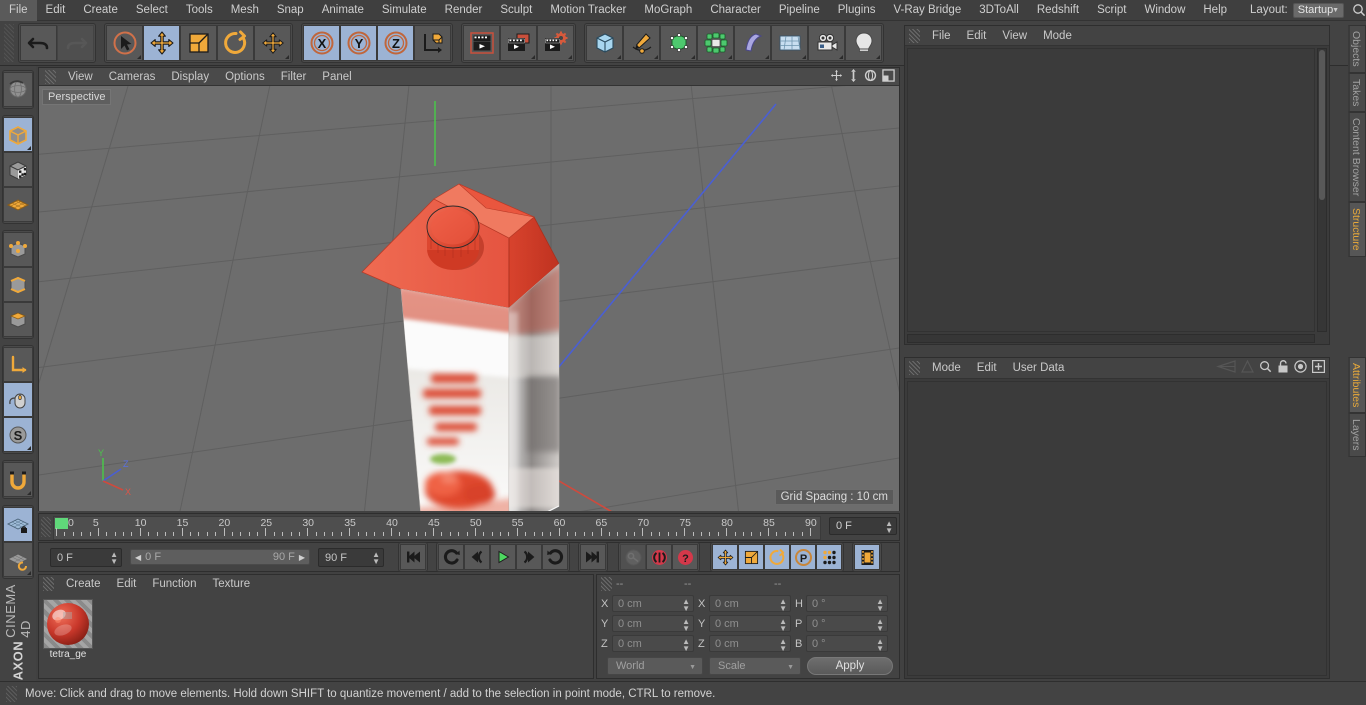 The height and width of the screenshot is (705, 1366). I want to click on object-manager-menu-mode: Mode, so click(1057, 36).